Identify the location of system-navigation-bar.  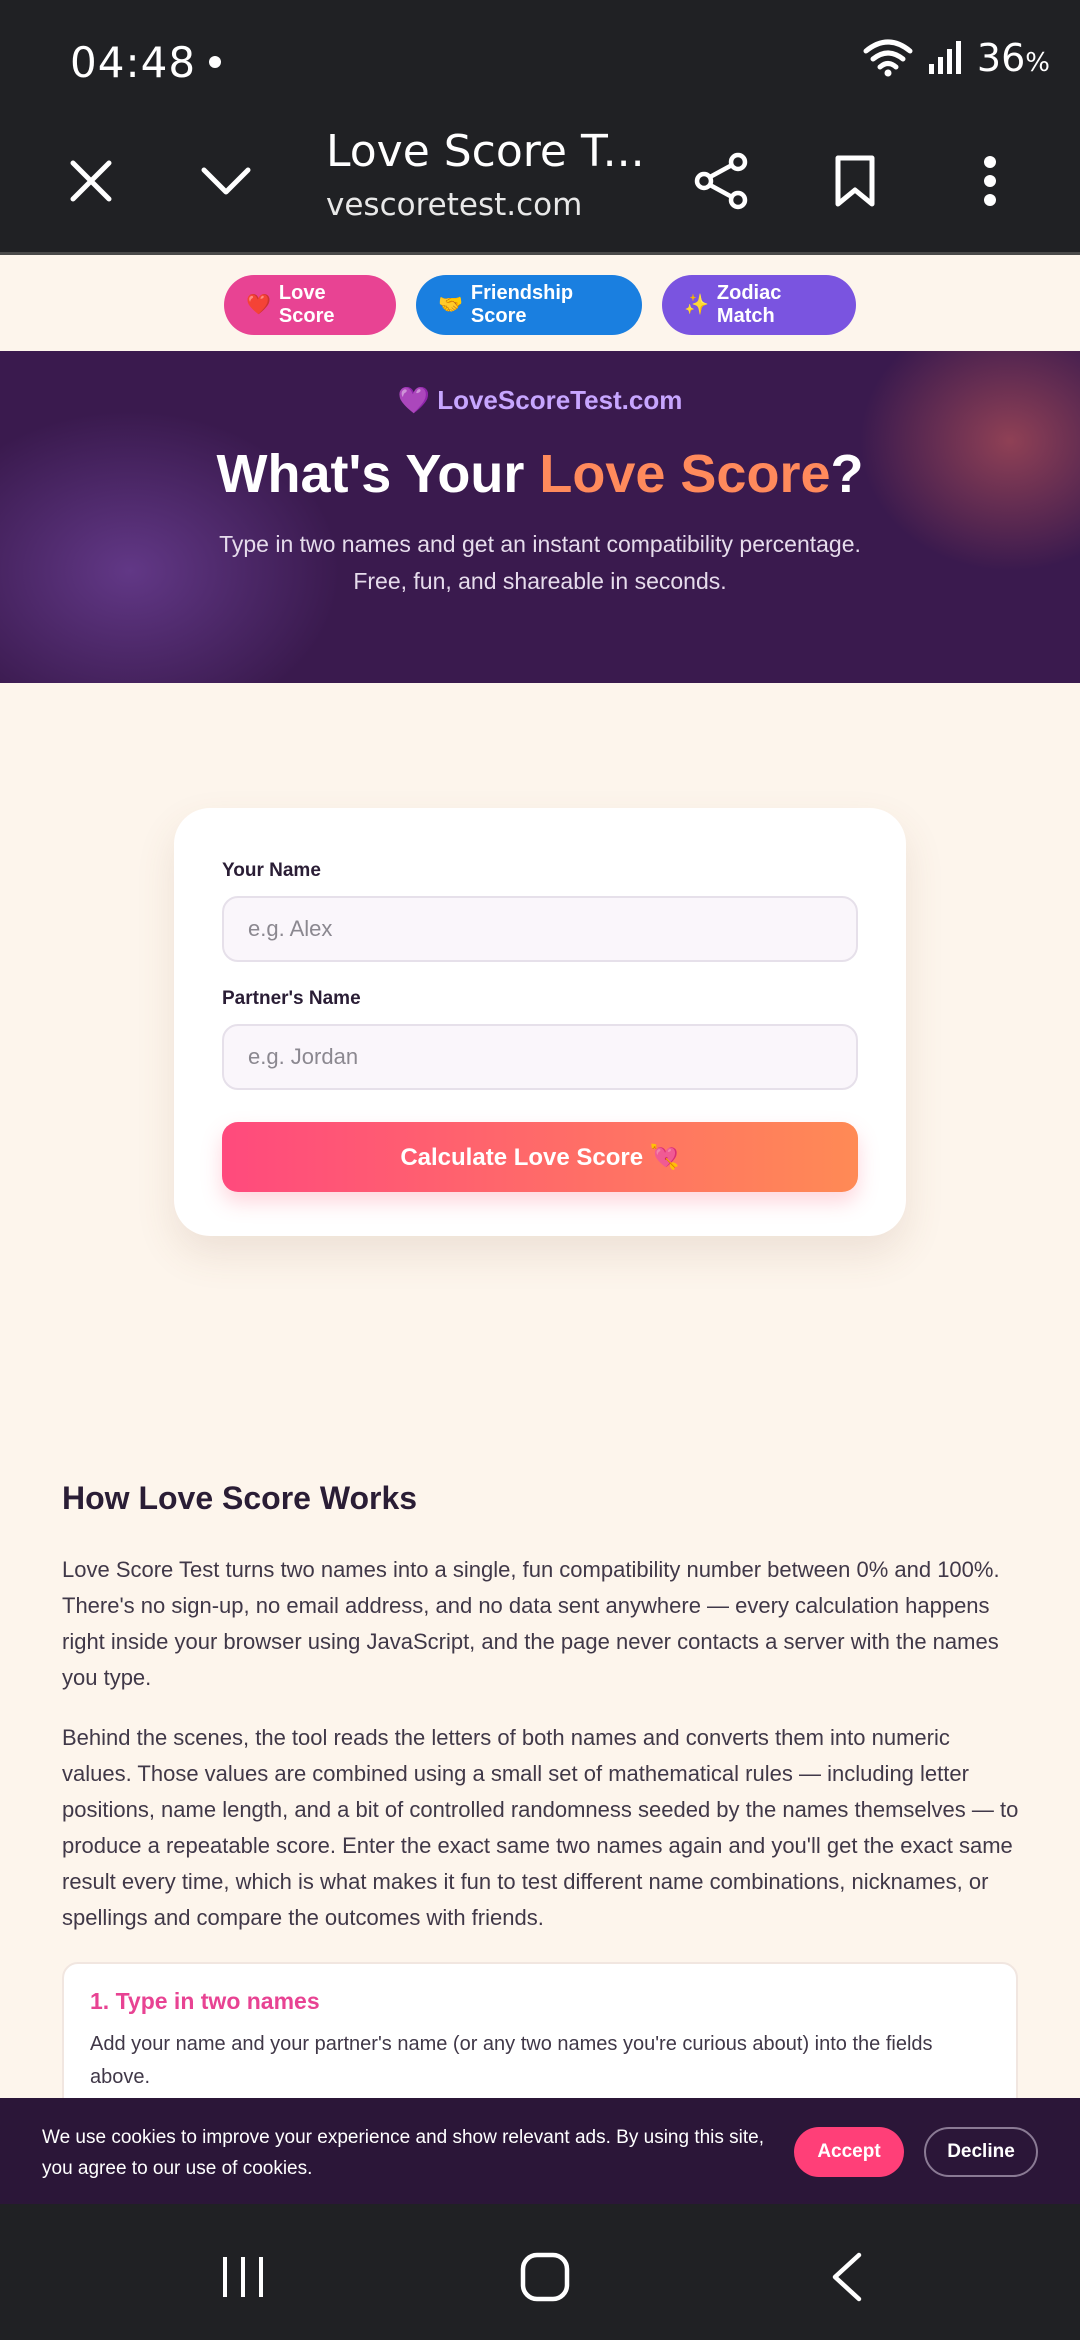
(540, 2272).